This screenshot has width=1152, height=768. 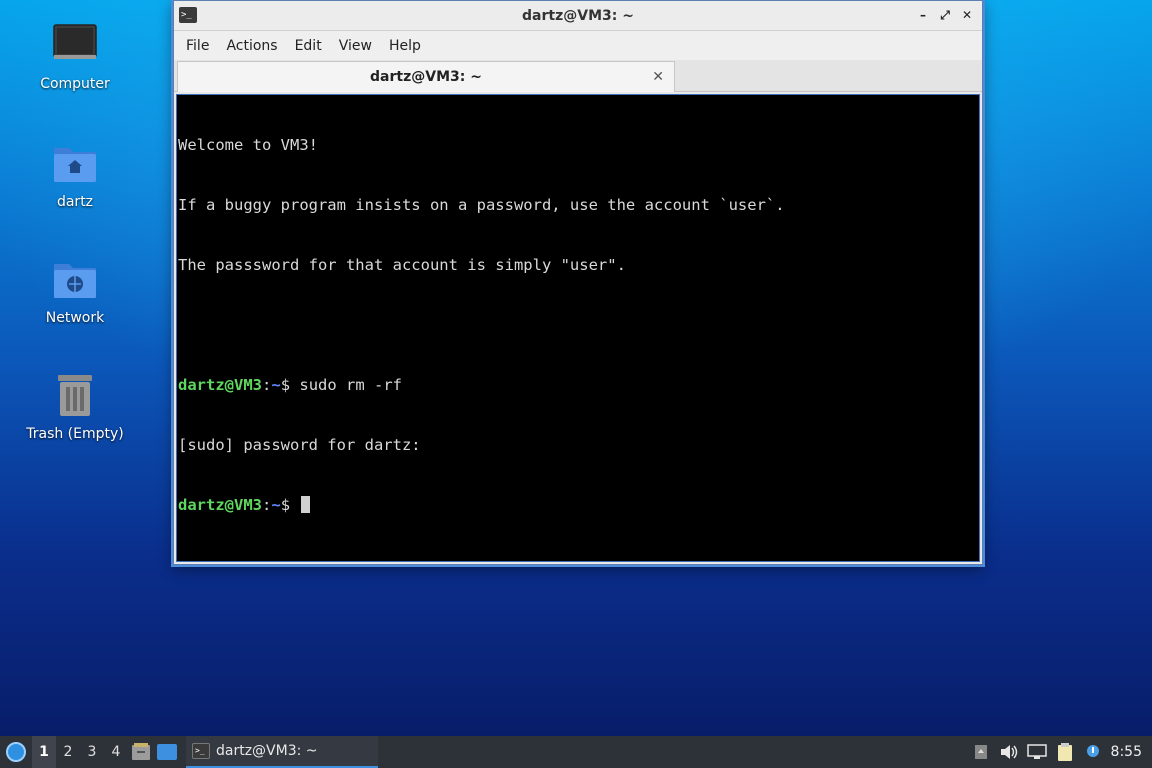 What do you see at coordinates (44, 752) in the screenshot?
I see `workspace-1: 1` at bounding box center [44, 752].